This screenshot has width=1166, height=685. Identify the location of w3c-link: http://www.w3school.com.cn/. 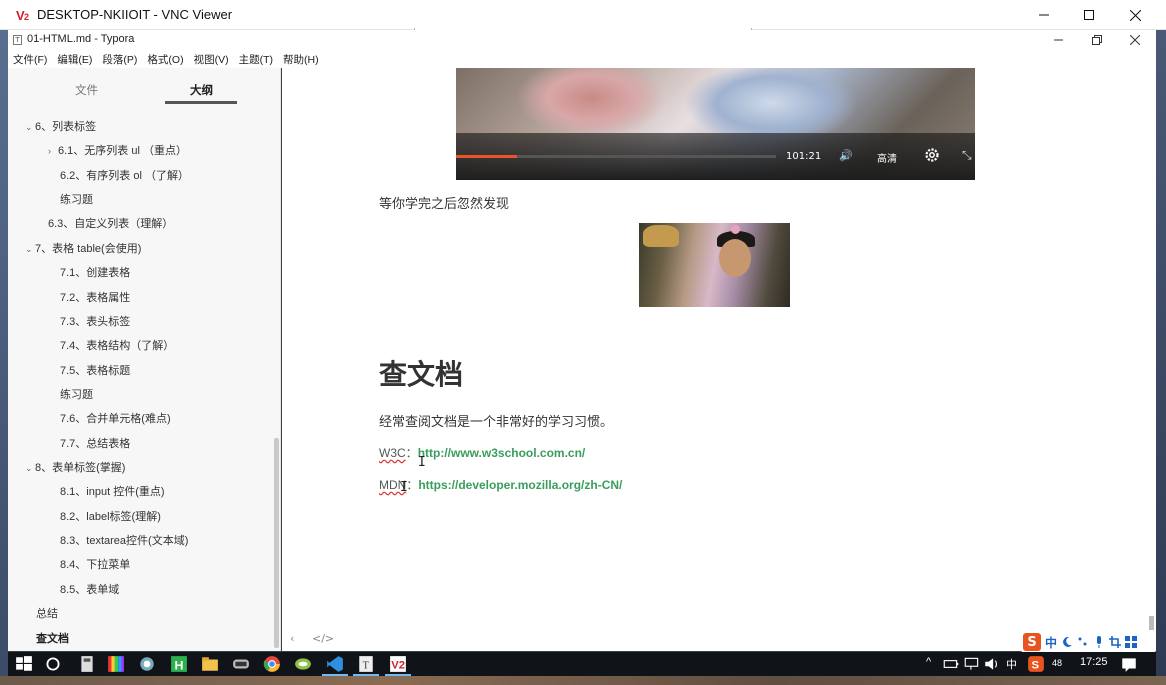
(502, 453).